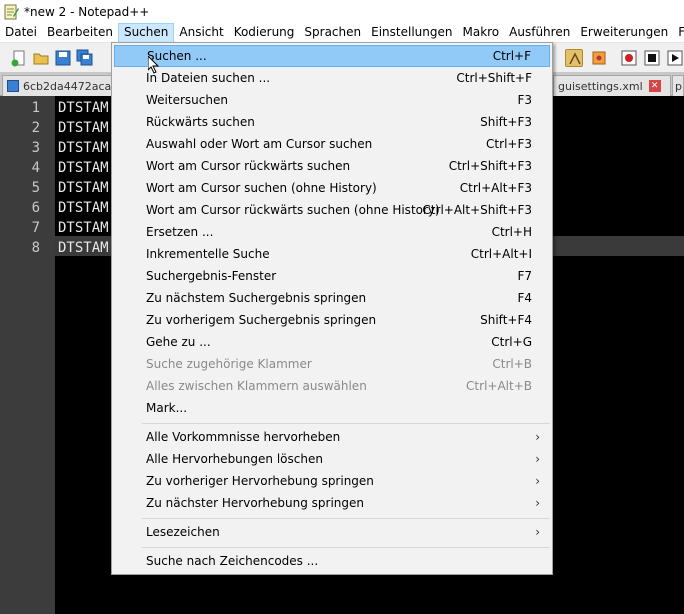 Image resolution: width=684 pixels, height=614 pixels. I want to click on menu-kodierung: Kodierung, so click(264, 33).